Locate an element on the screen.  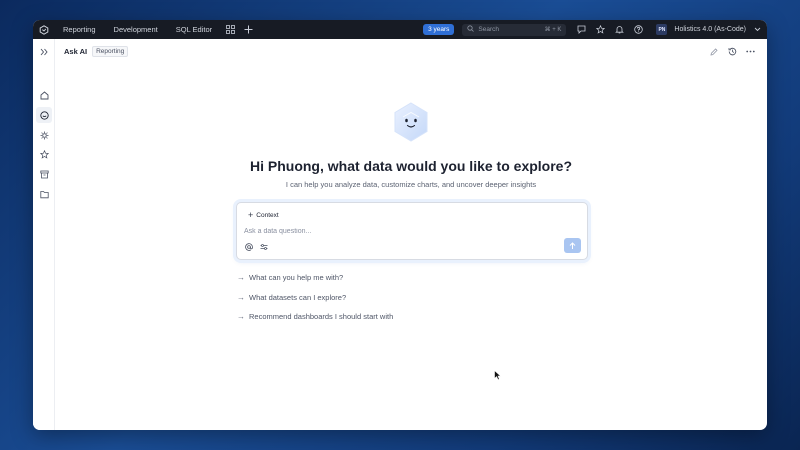
bell-icon is located at coordinates (619, 29).